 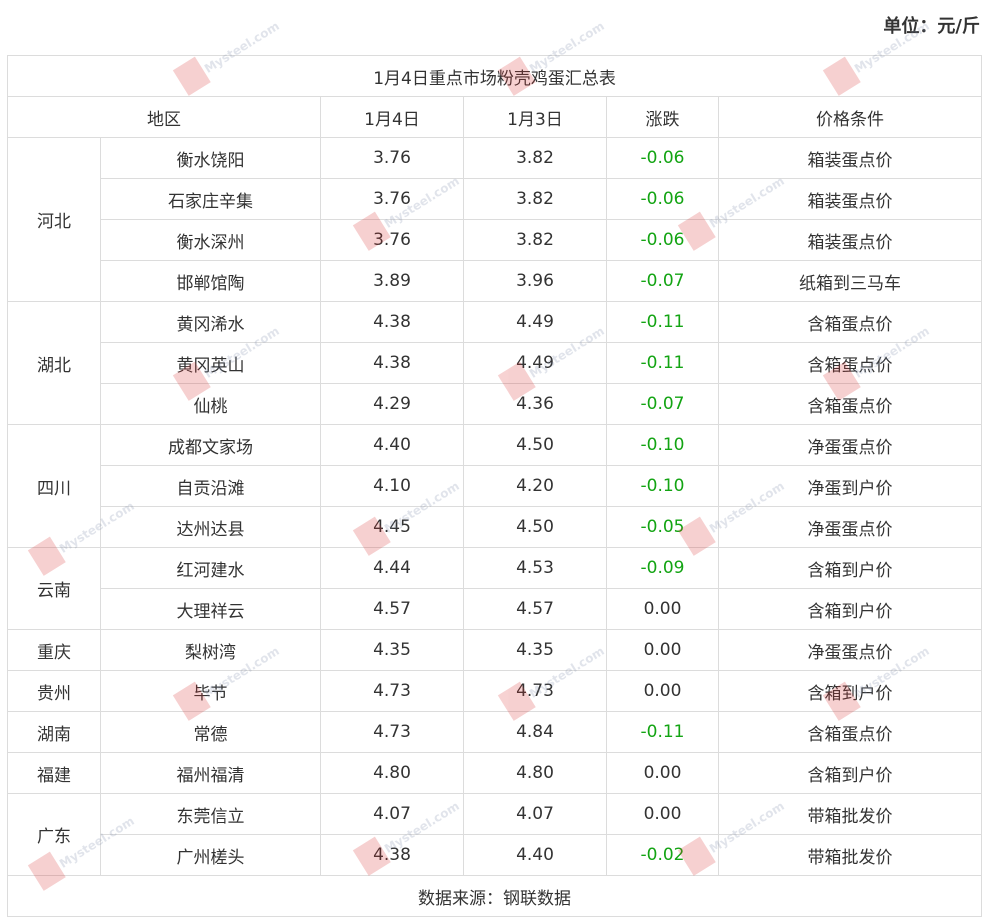 What do you see at coordinates (850, 281) in the screenshot?
I see `condition-cell: 纸箱到三马车` at bounding box center [850, 281].